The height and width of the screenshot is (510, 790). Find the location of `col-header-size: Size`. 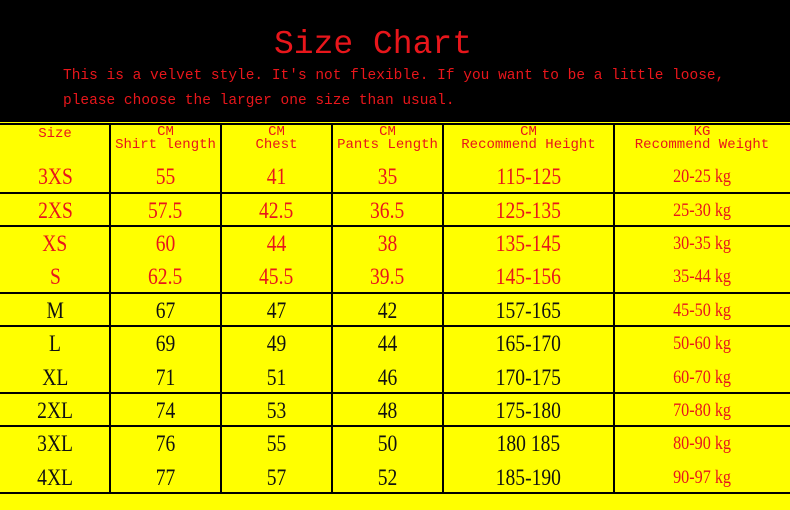

col-header-size: Size is located at coordinates (55, 134).